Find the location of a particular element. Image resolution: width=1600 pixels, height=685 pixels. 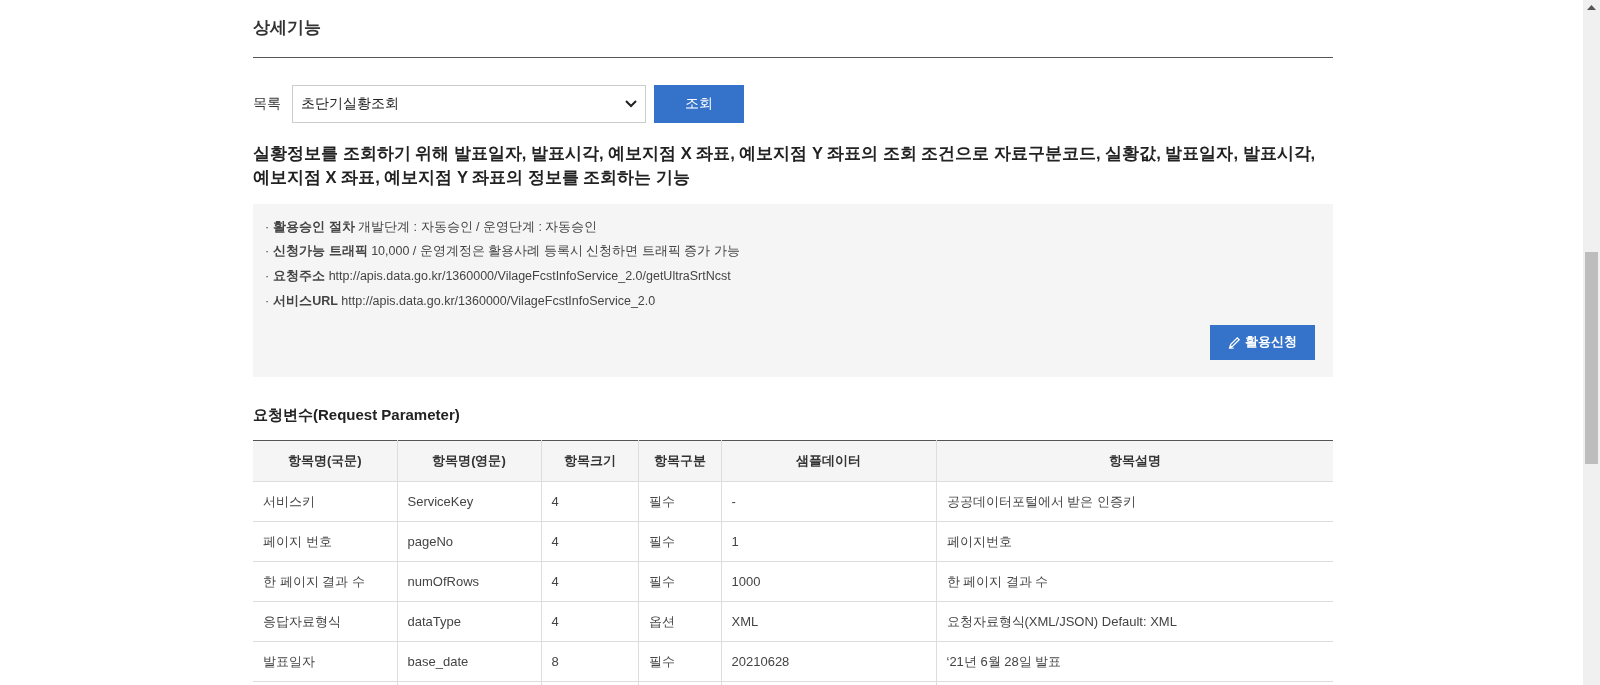

chevron-down-icon is located at coordinates (631, 103).